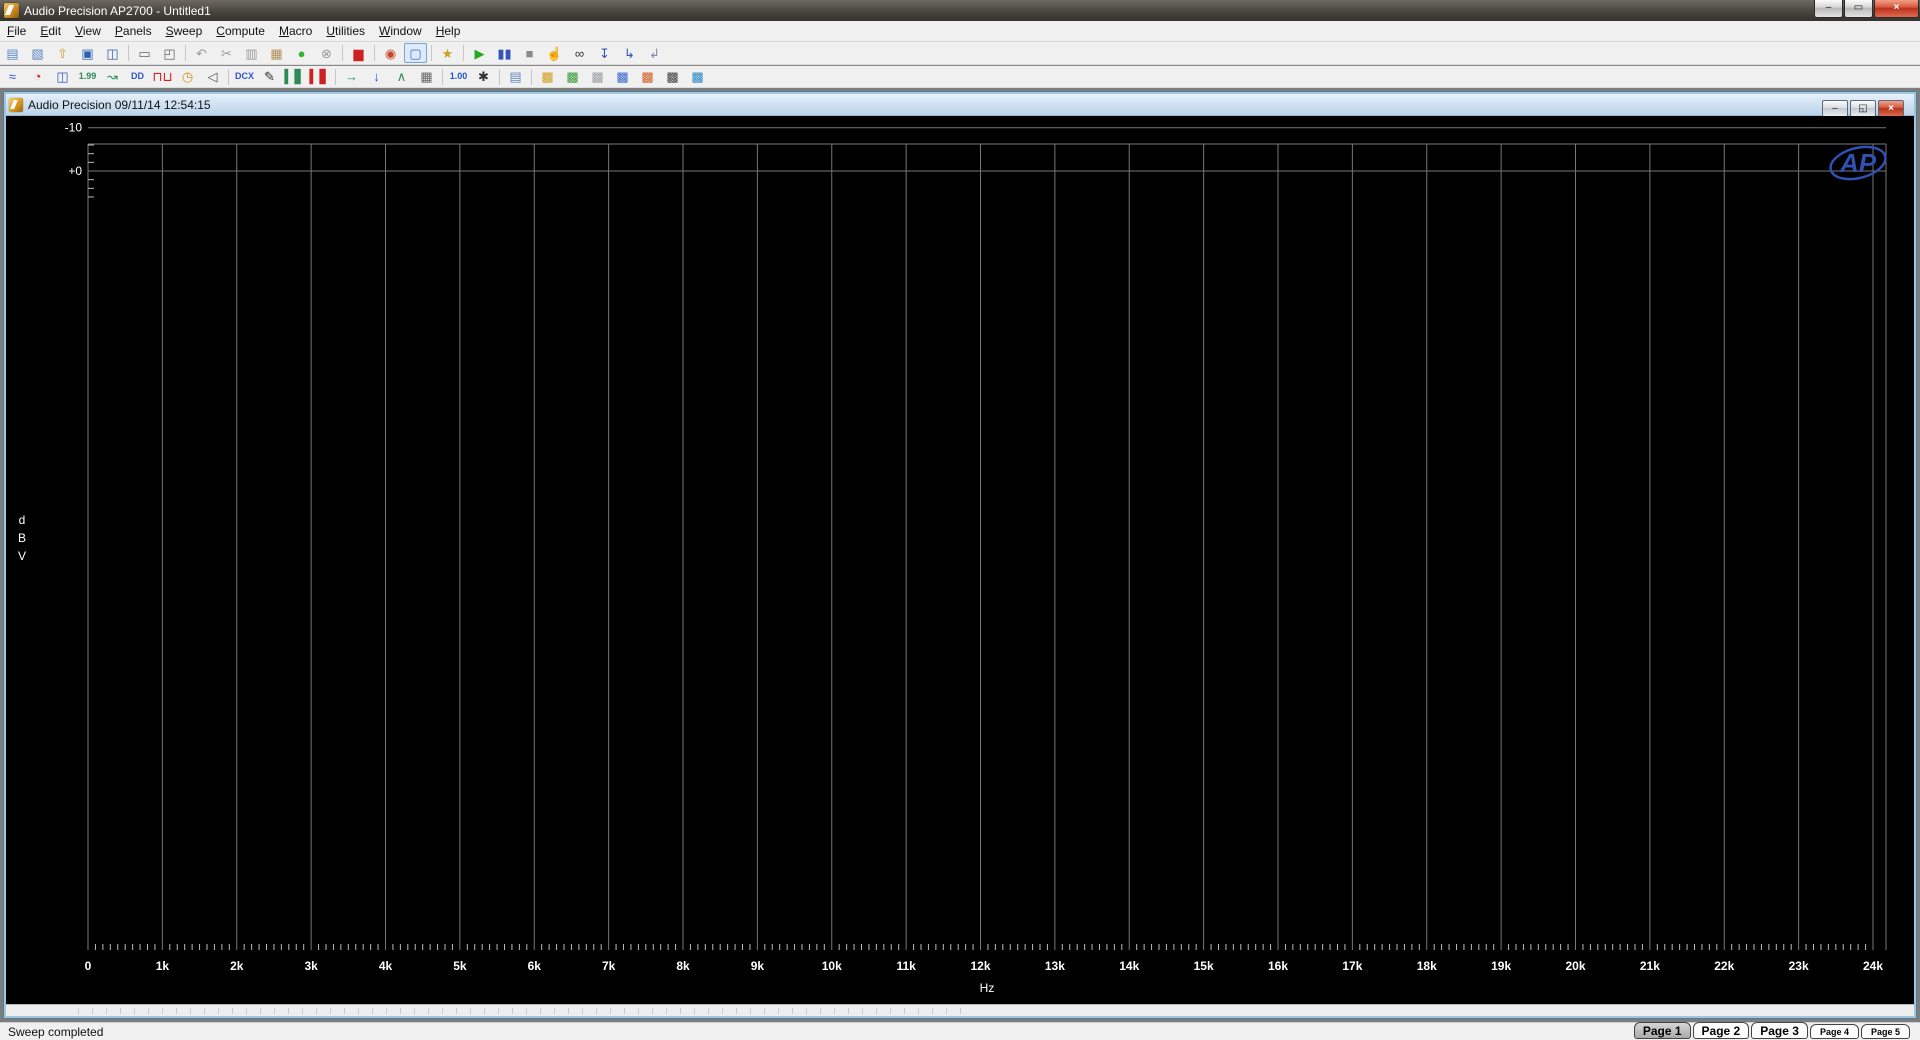  Describe the element at coordinates (1828, 9) in the screenshot. I see `minimize-button: –` at that location.